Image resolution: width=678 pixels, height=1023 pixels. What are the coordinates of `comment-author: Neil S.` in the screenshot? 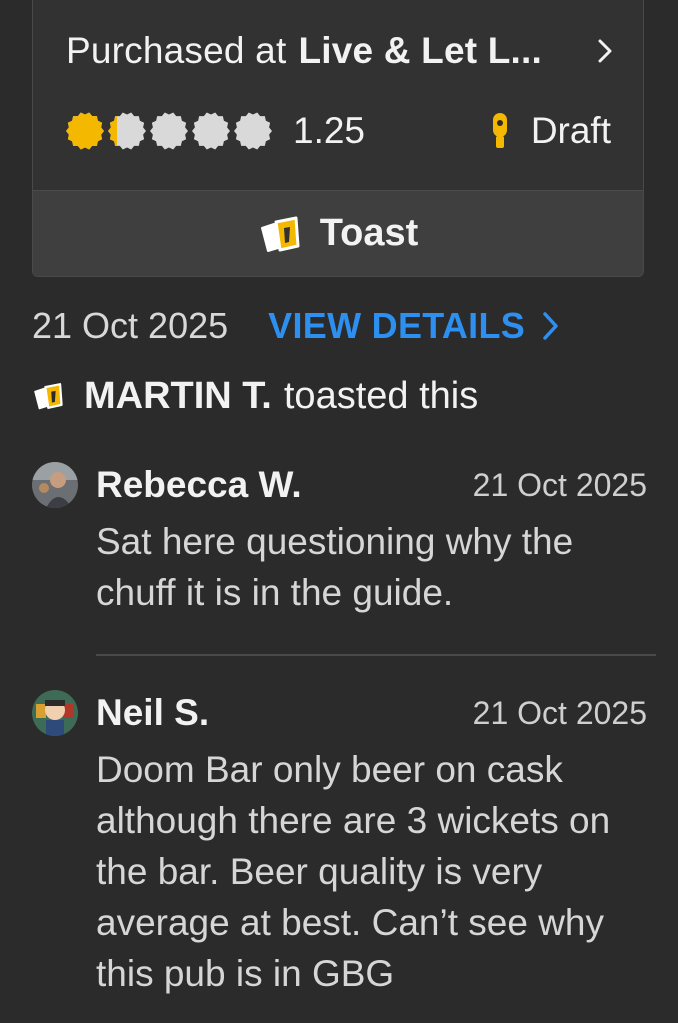 It's located at (152, 713).